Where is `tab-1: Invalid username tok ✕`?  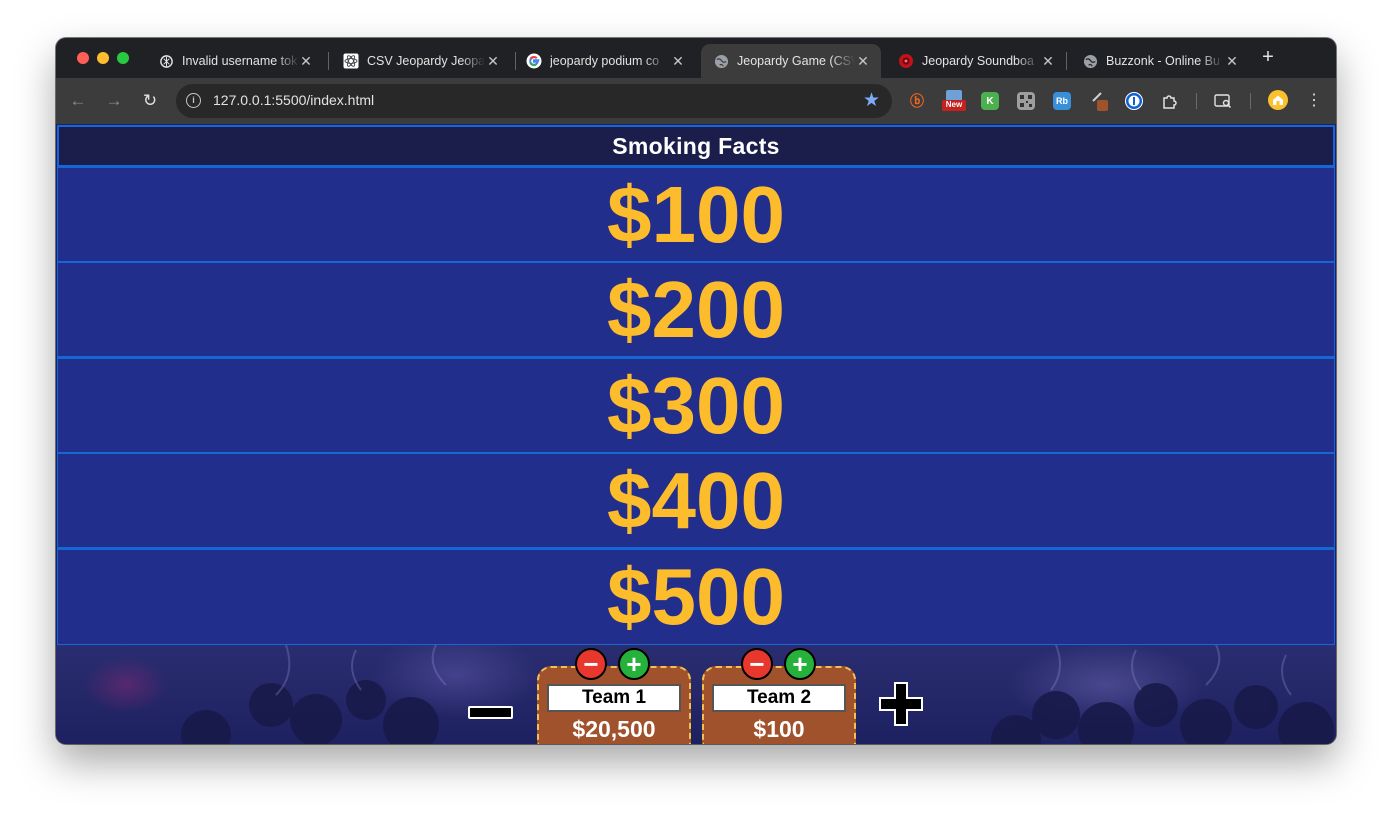 tab-1: Invalid username tok ✕ is located at coordinates (235, 61).